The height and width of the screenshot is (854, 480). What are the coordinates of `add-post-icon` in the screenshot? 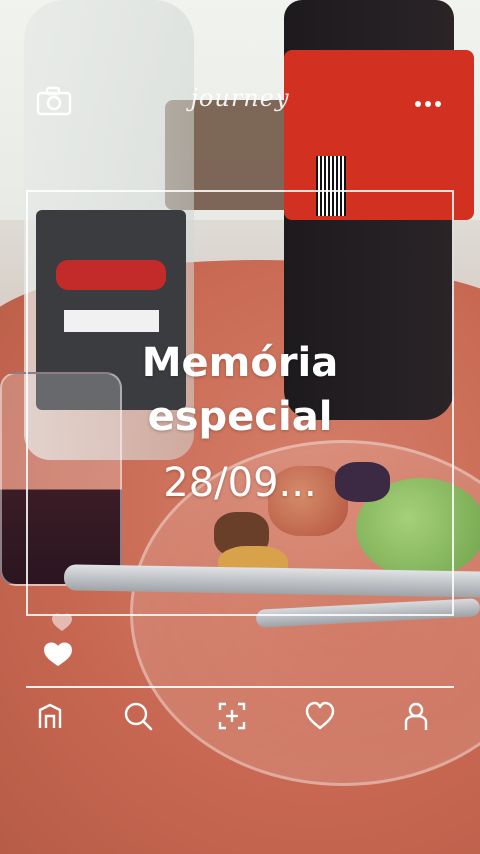 It's located at (232, 716).